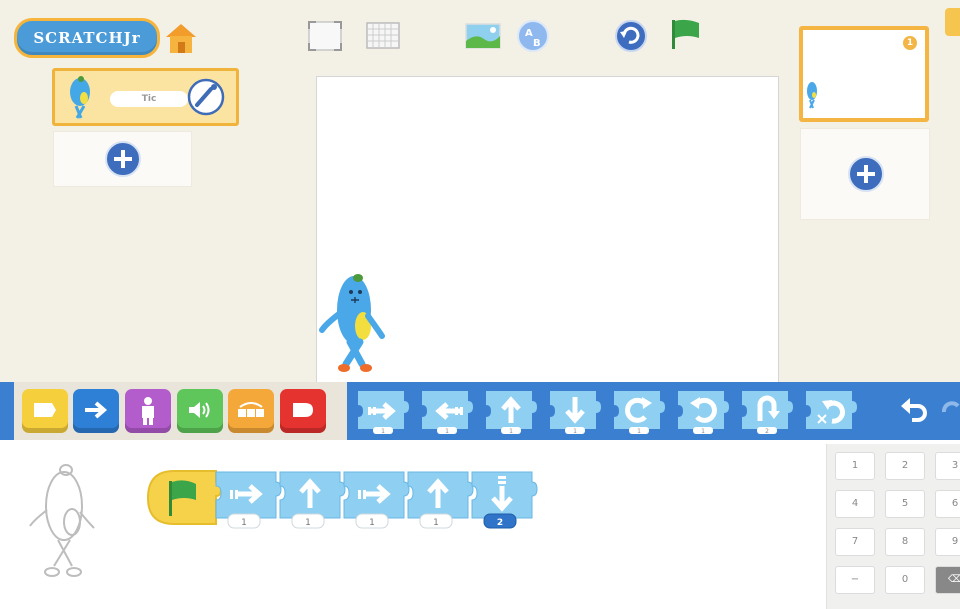 This screenshot has width=960, height=609. What do you see at coordinates (575, 431) in the screenshot?
I see `move-down-value: 1` at bounding box center [575, 431].